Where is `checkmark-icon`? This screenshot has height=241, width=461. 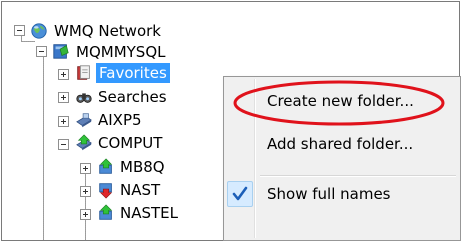
checkmark-icon is located at coordinates (240, 193).